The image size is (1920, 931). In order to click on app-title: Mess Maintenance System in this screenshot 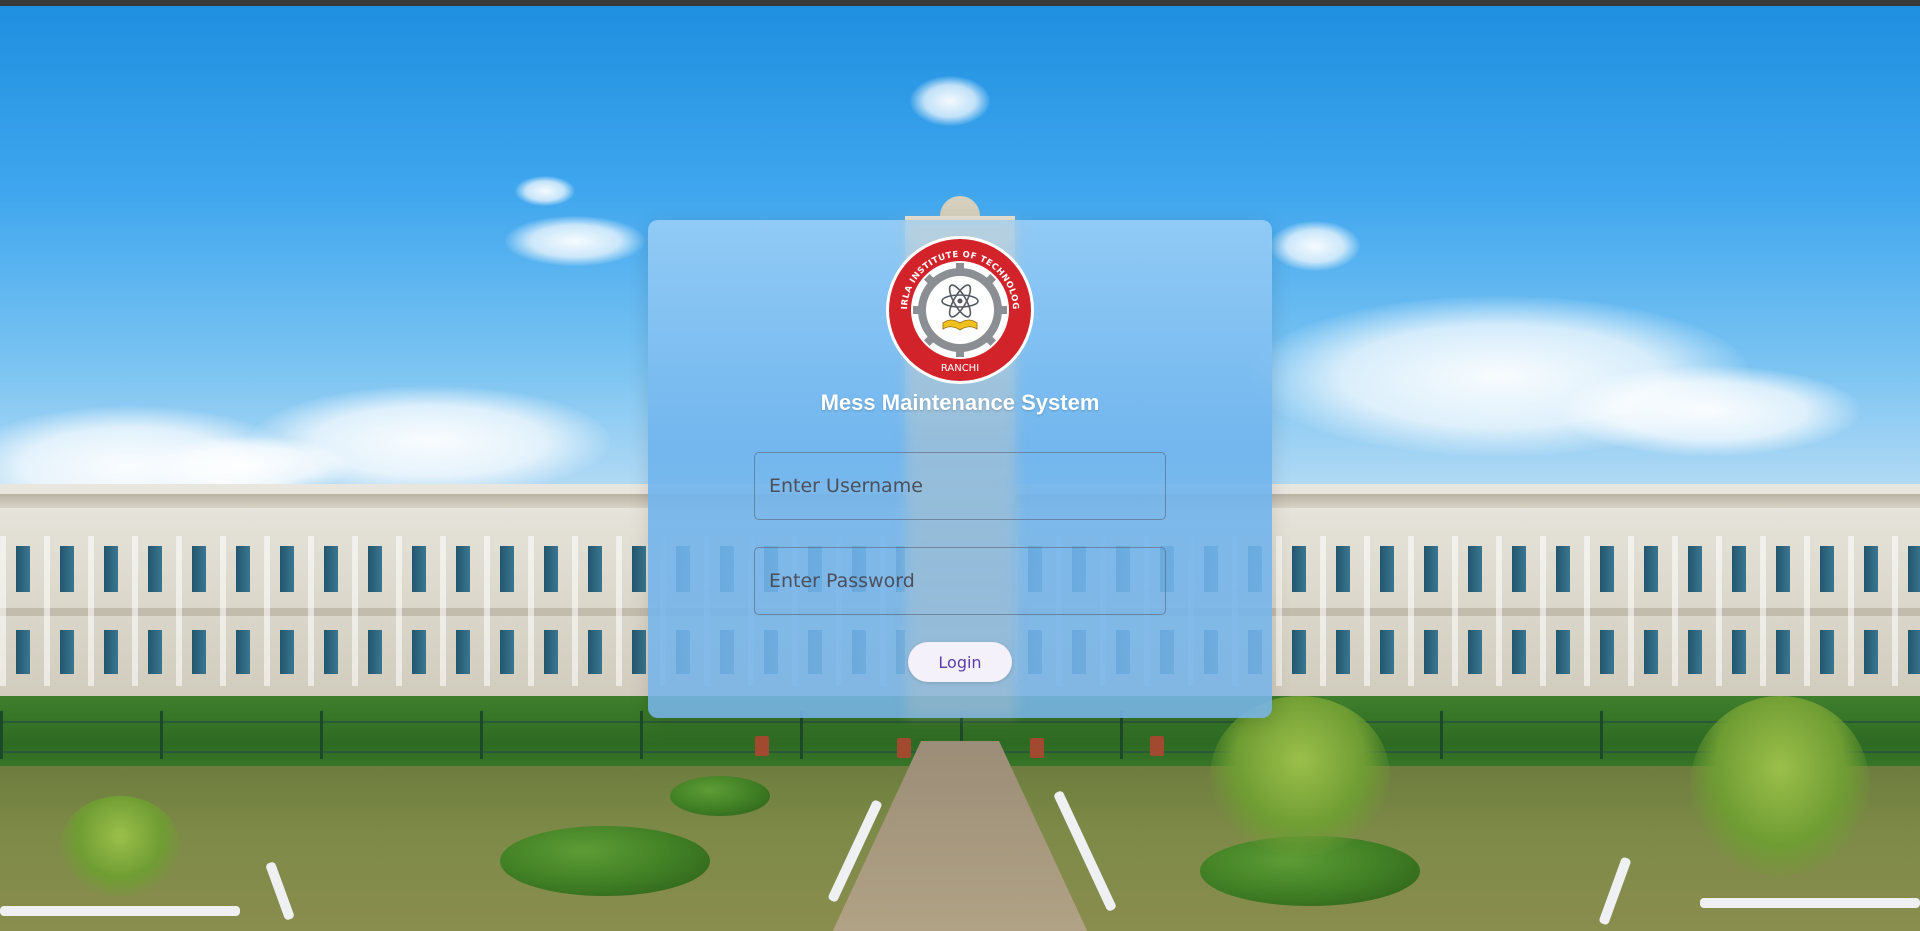, I will do `click(960, 402)`.